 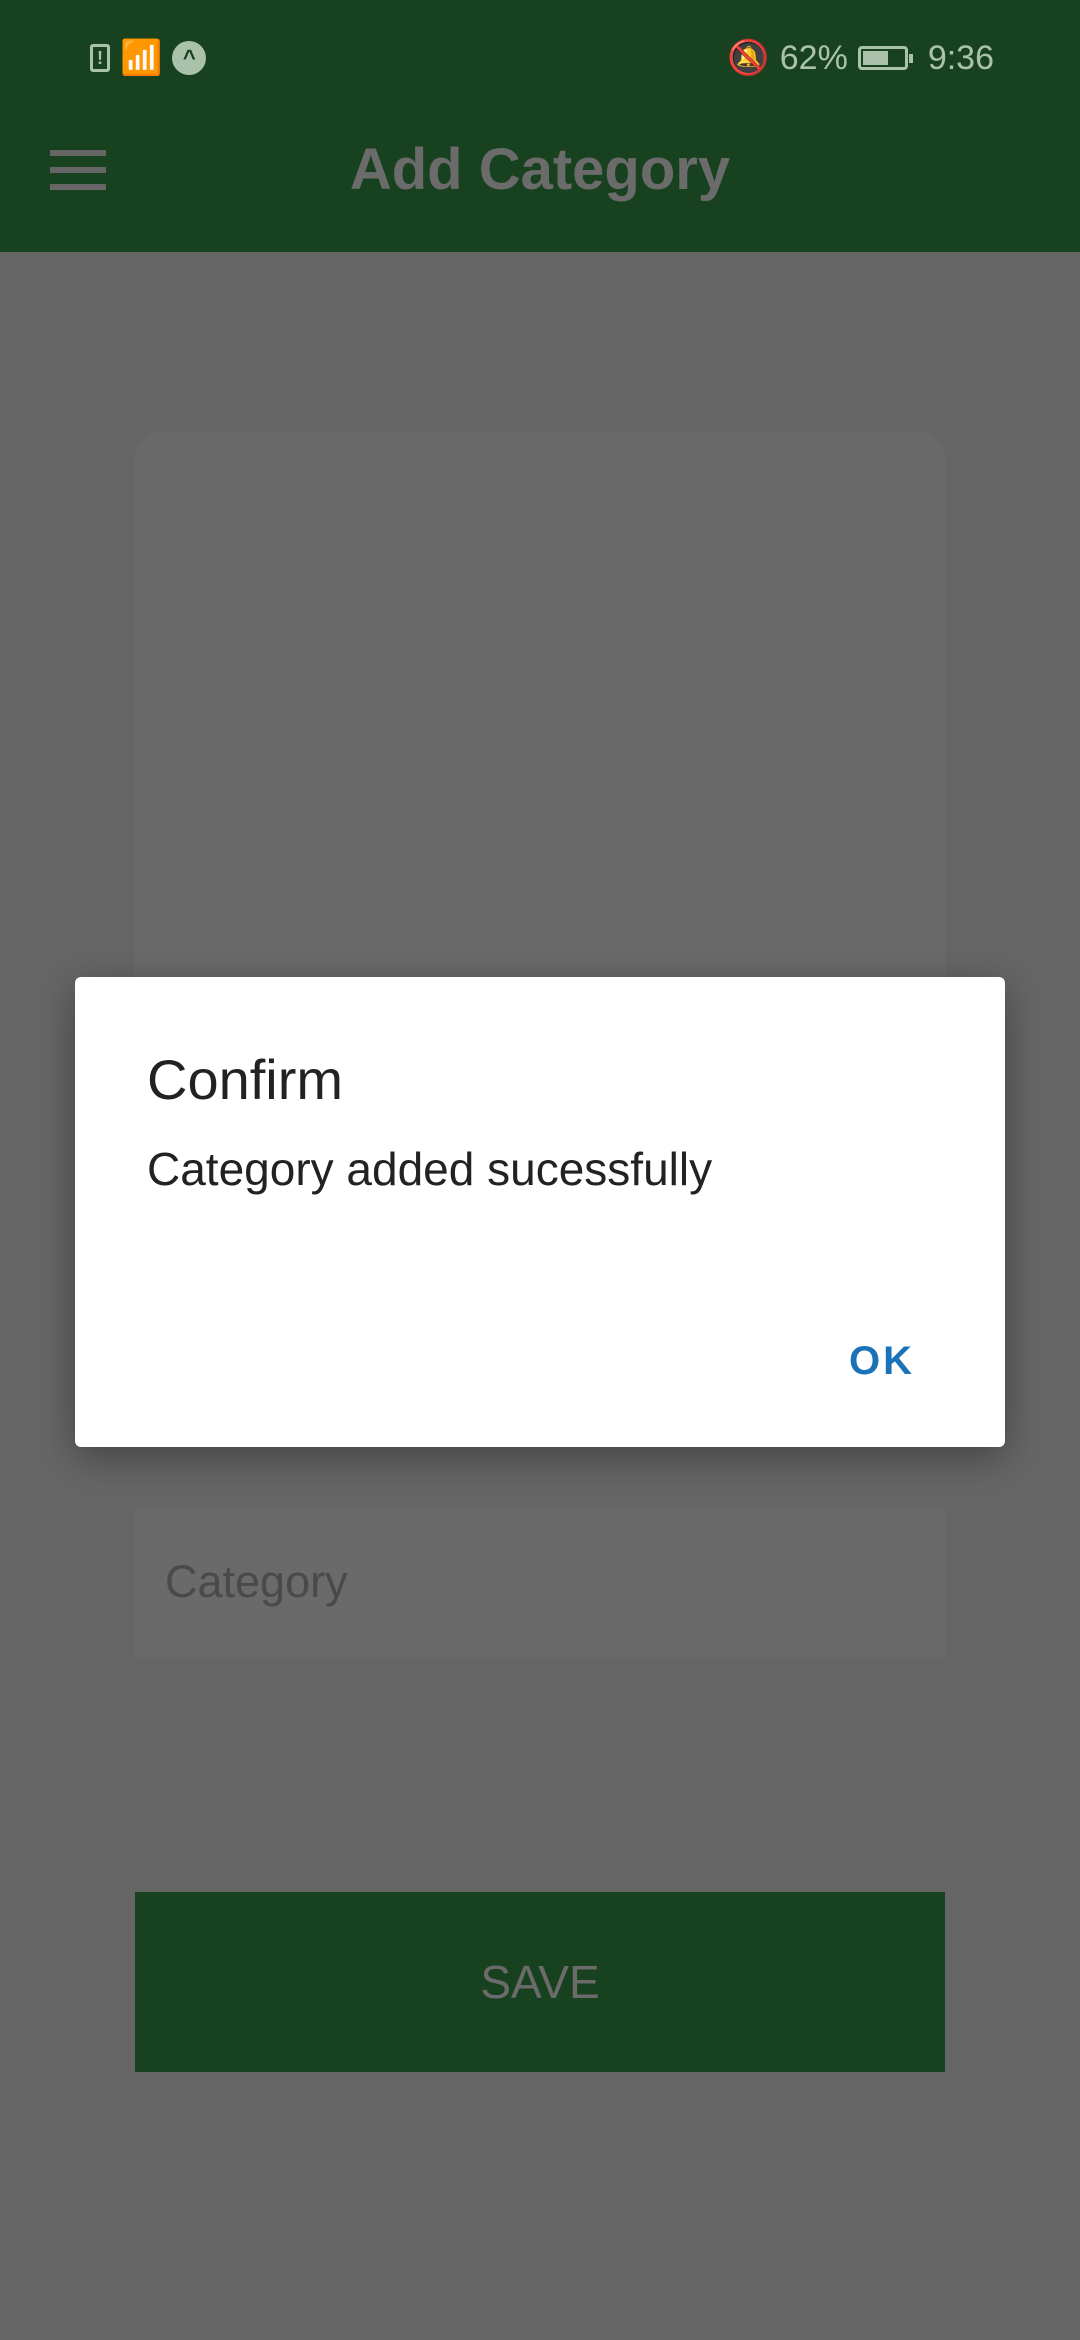 I want to click on category-placeholder: Category, so click(x=256, y=1581).